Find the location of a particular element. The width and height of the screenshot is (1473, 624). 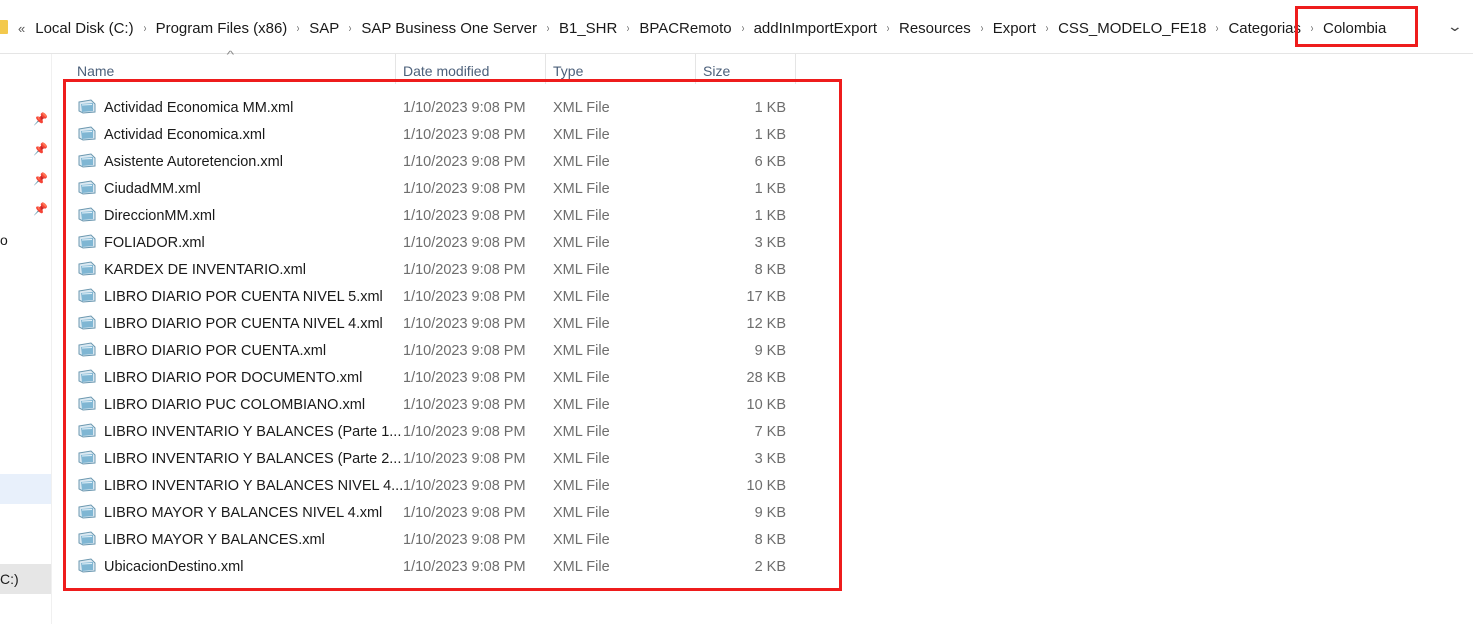

breadcrumb-local-disk: Local Disk (C:) is located at coordinates (84, 28).